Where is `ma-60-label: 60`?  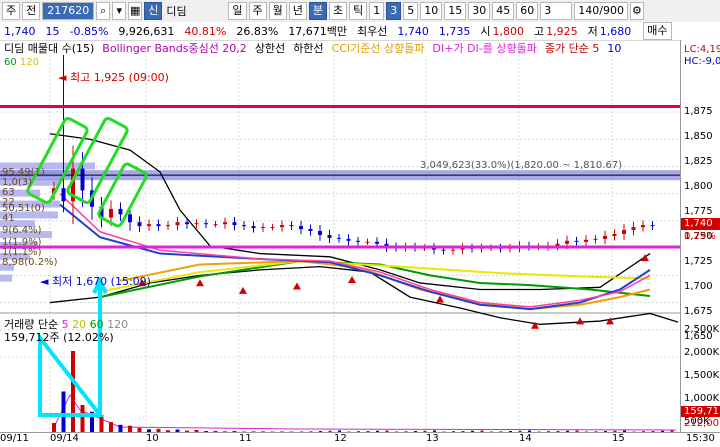
ma-60-label: 60 is located at coordinates (10, 62).